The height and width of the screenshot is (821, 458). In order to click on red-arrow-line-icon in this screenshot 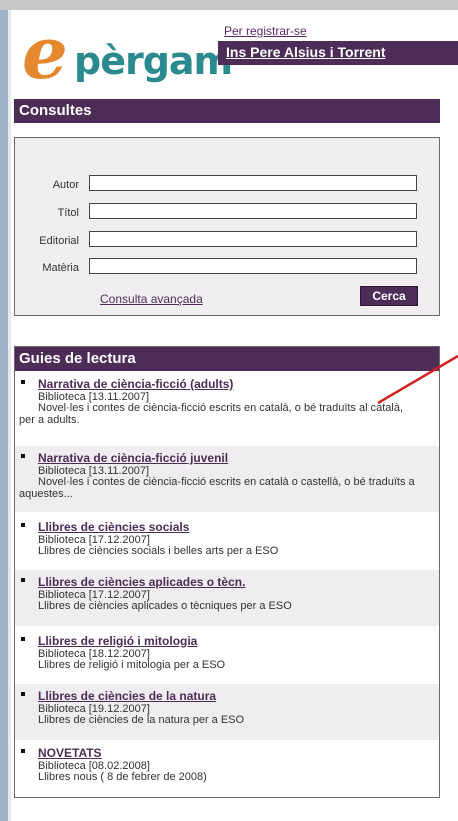, I will do `click(417, 379)`.